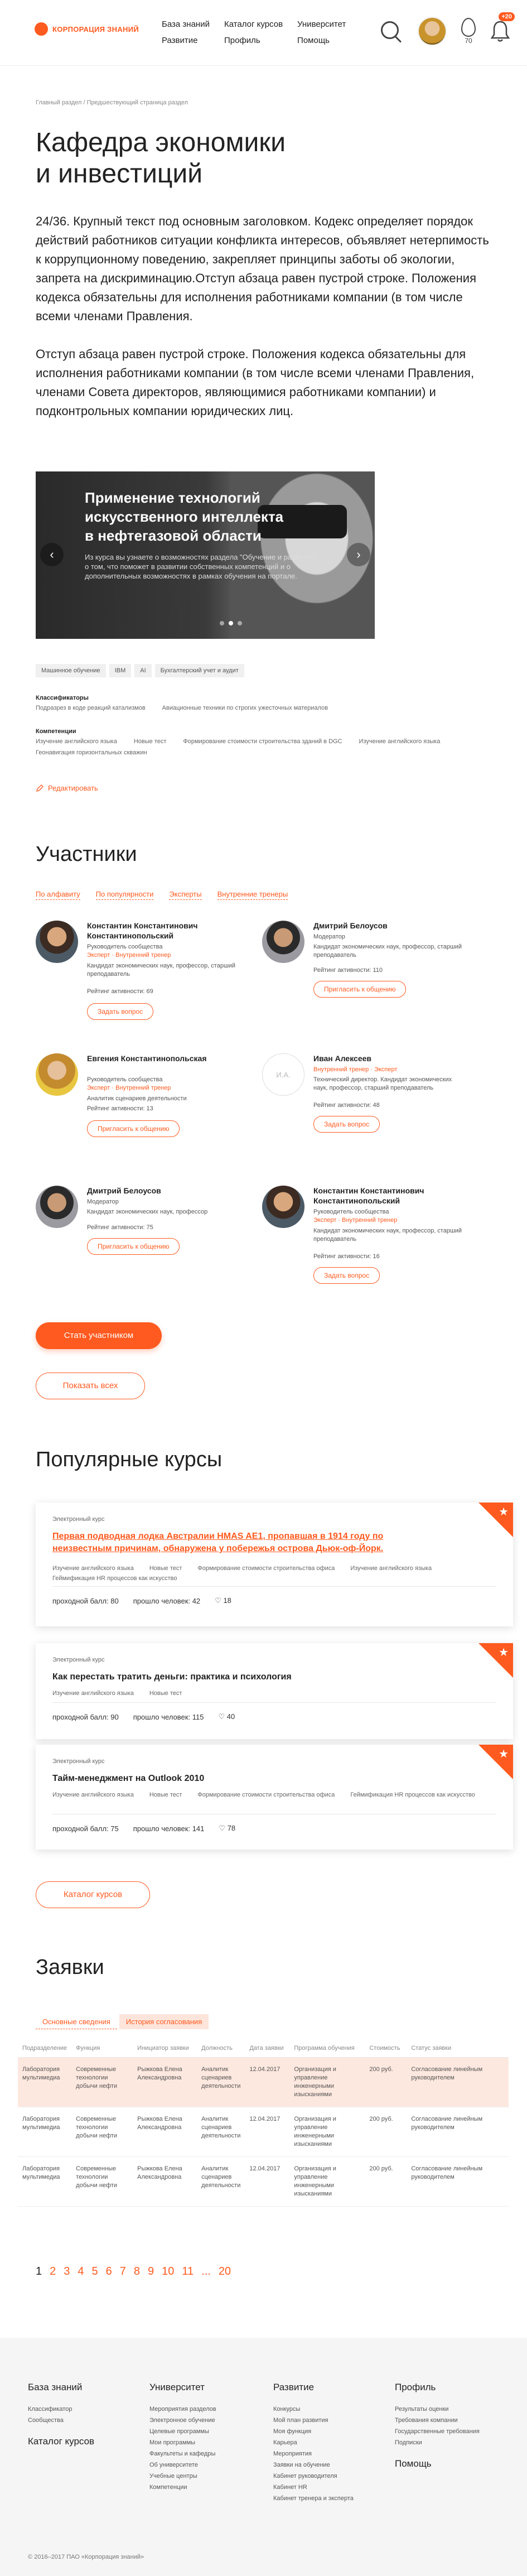 Image resolution: width=527 pixels, height=2576 pixels. Describe the element at coordinates (221, 2048) in the screenshot. I see `column-header: Должность` at that location.